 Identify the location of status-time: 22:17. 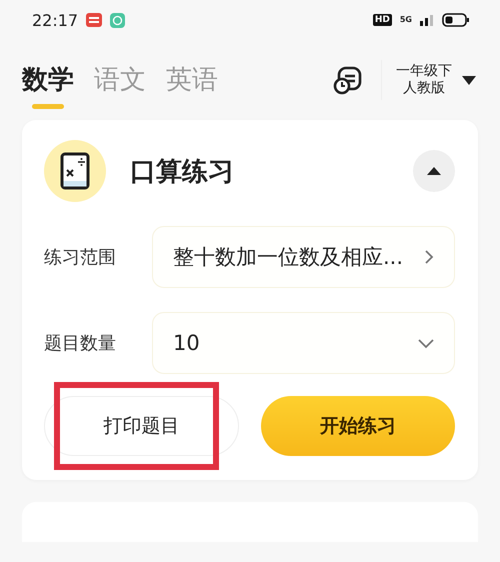
(55, 20).